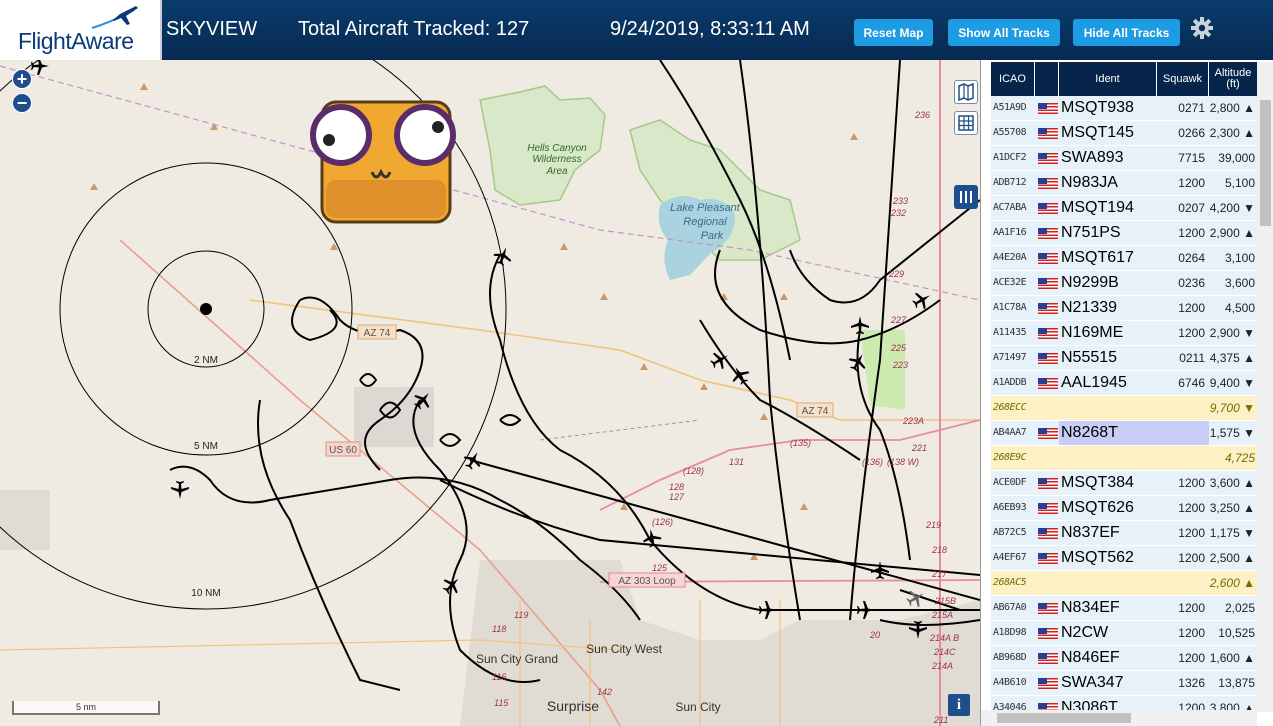 This screenshot has width=1273, height=726. What do you see at coordinates (1010, 557) in the screenshot?
I see `icao-cell: A4EF67` at bounding box center [1010, 557].